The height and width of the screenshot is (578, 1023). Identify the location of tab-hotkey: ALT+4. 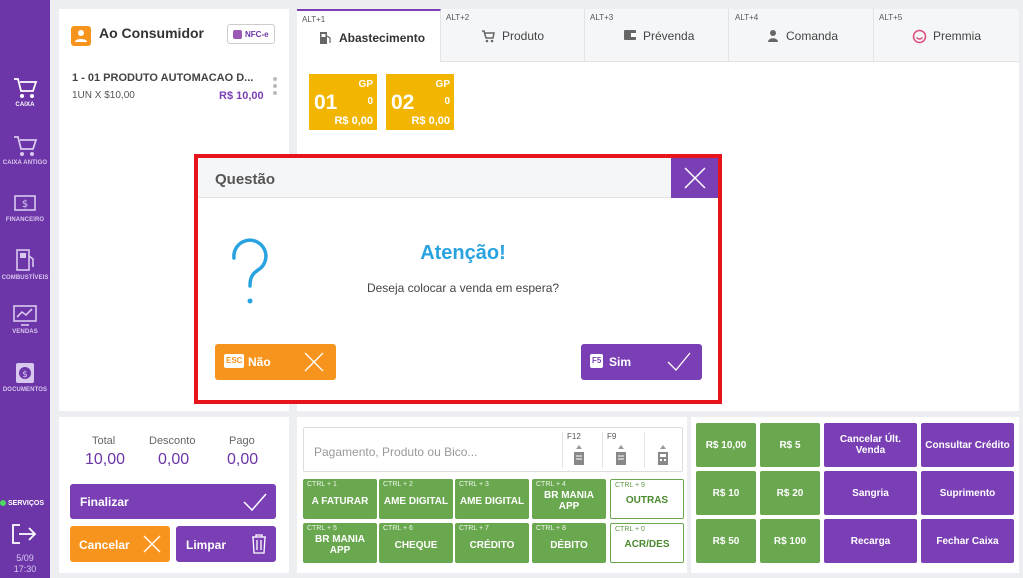
(747, 17).